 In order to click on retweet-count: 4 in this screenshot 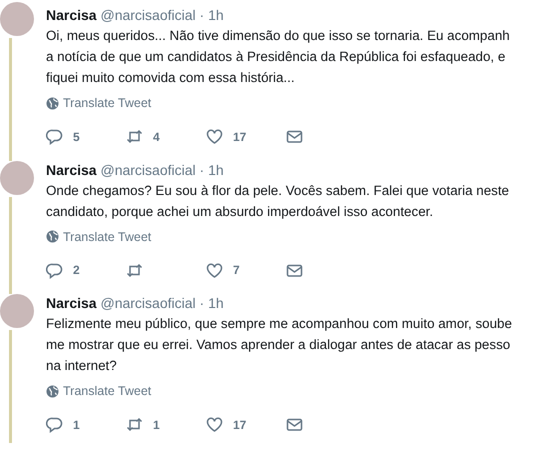, I will do `click(156, 137)`.